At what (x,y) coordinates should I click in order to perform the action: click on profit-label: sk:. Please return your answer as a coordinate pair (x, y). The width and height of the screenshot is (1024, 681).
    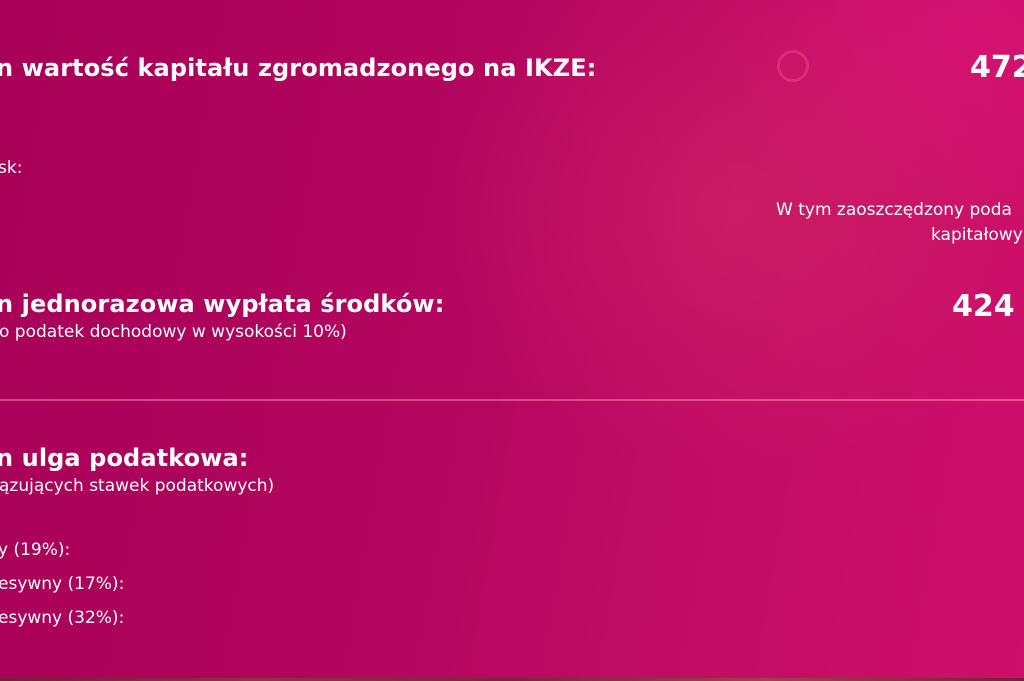
    Looking at the image, I should click on (11, 168).